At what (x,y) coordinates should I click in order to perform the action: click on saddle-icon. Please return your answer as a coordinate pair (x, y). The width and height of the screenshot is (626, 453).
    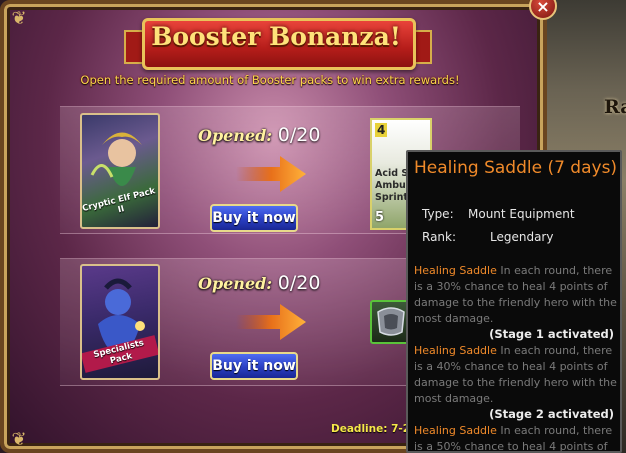
    Looking at the image, I should click on (391, 321).